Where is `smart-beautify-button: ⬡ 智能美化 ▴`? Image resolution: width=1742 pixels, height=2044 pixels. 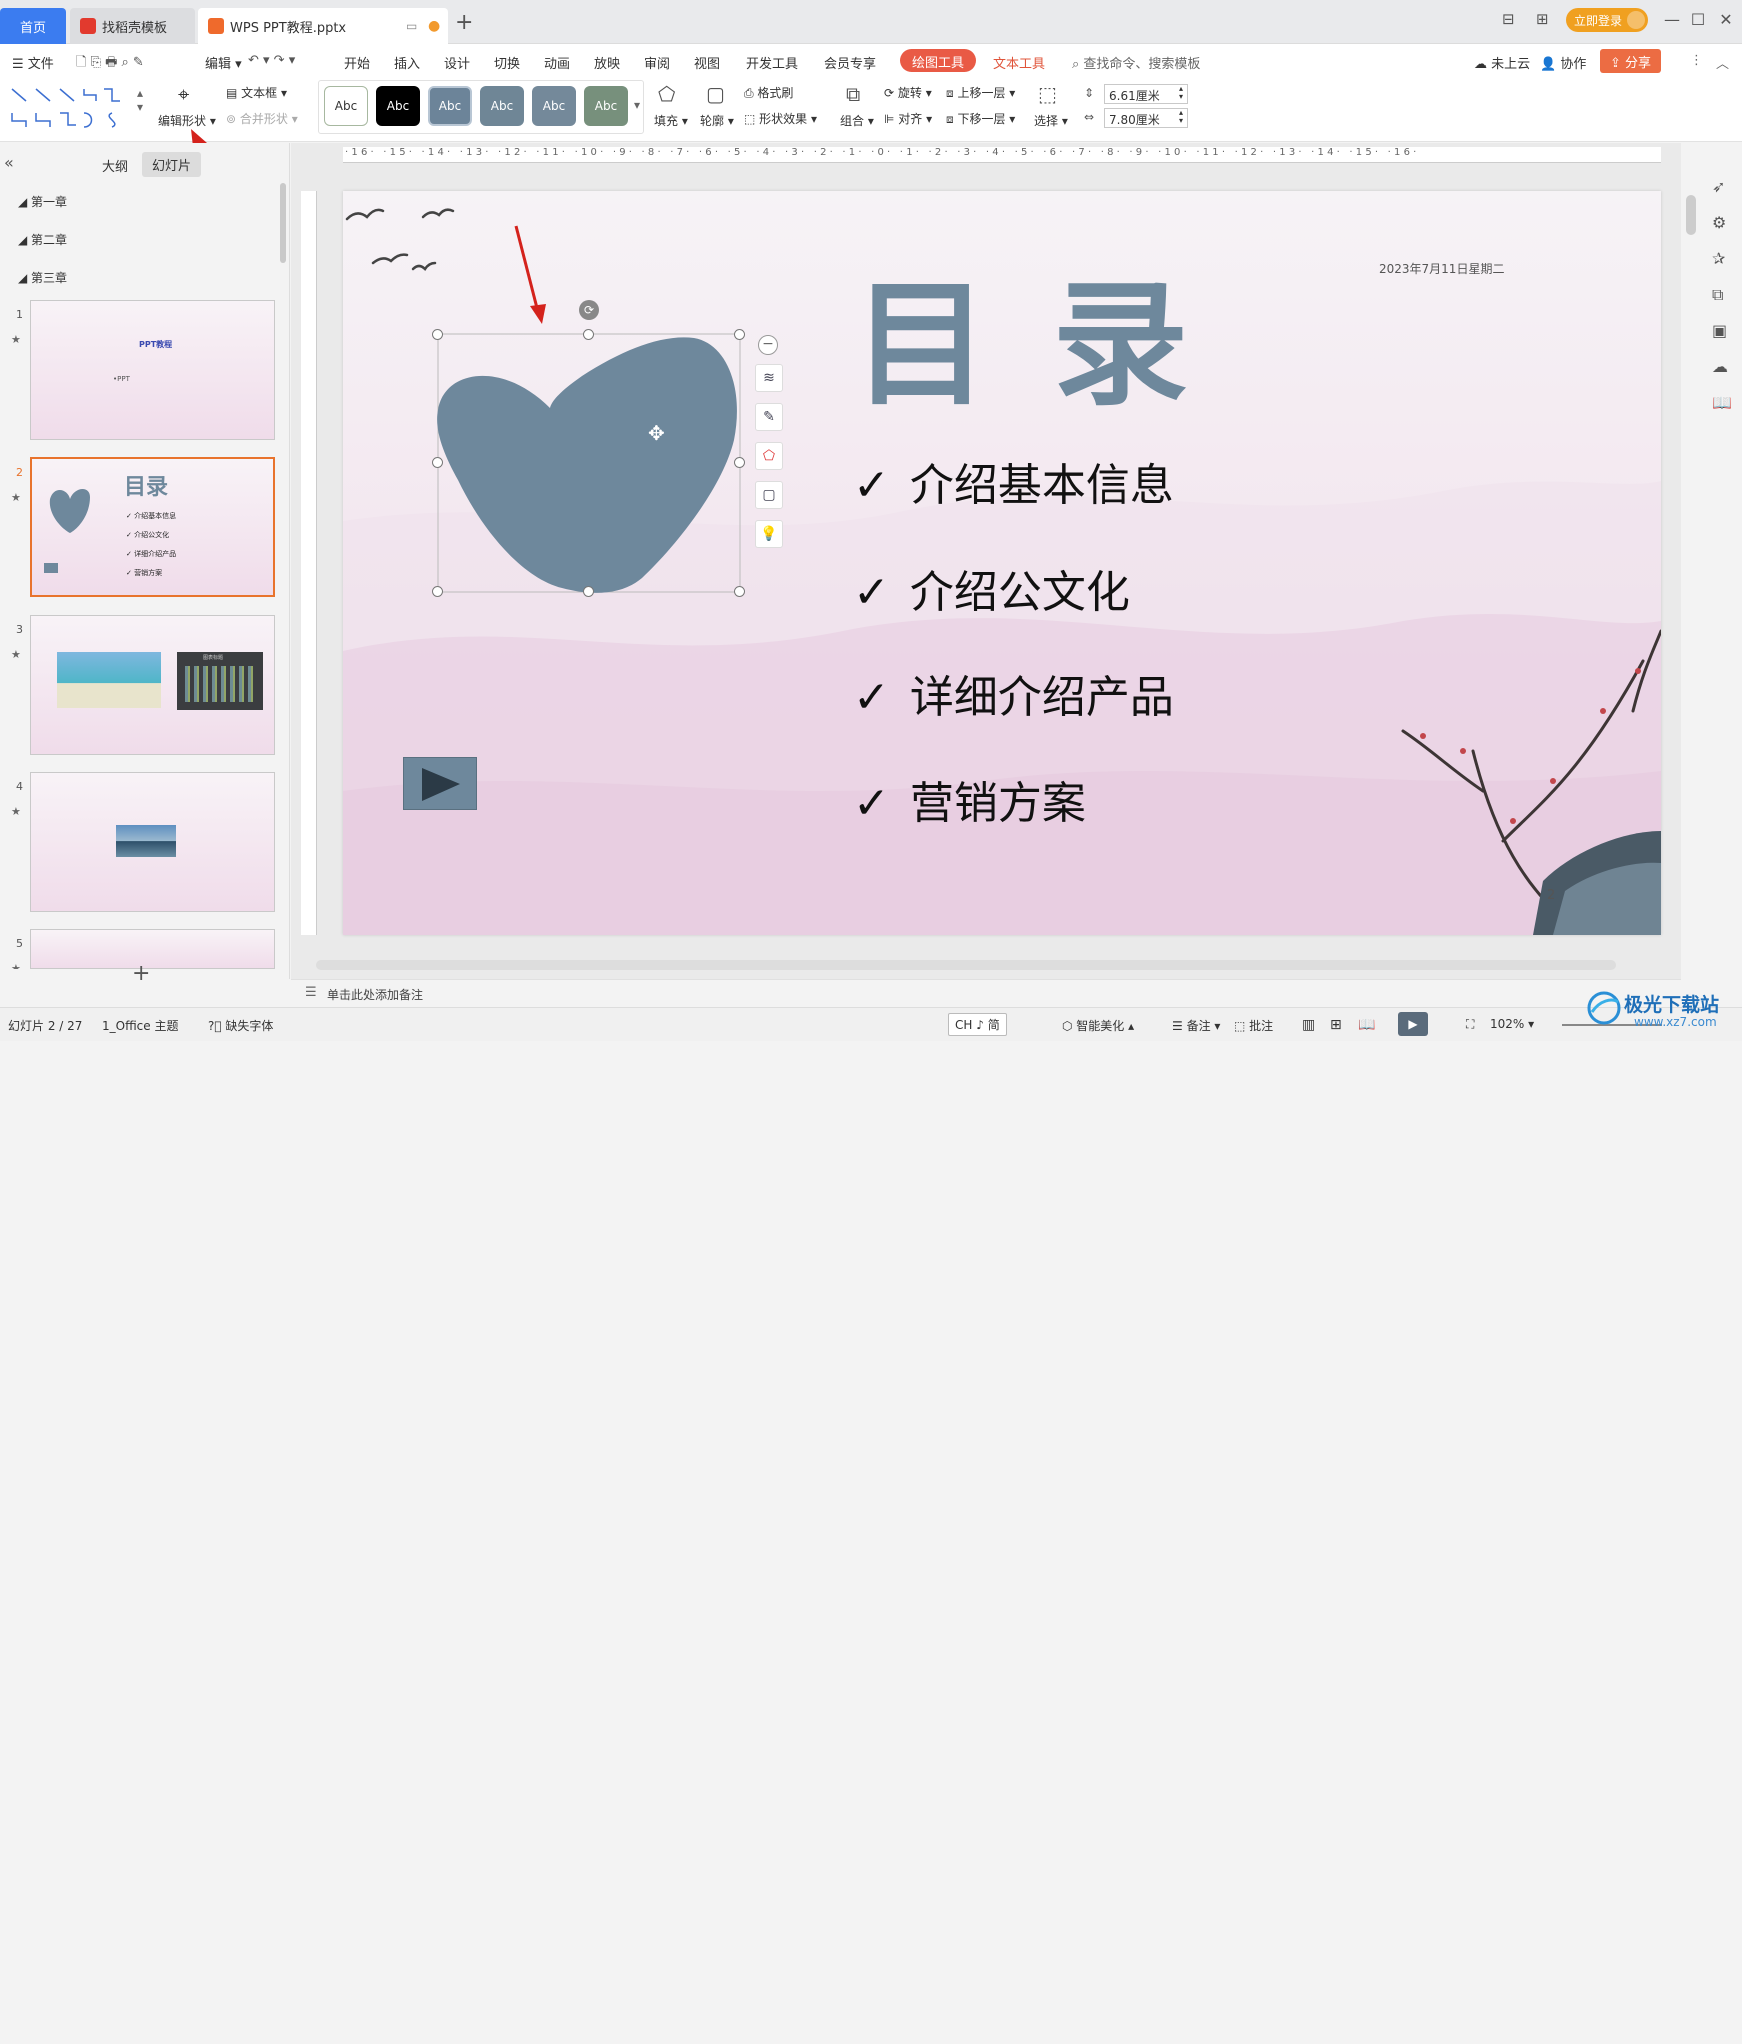 smart-beautify-button: ⬡ 智能美化 ▴ is located at coordinates (1098, 1025).